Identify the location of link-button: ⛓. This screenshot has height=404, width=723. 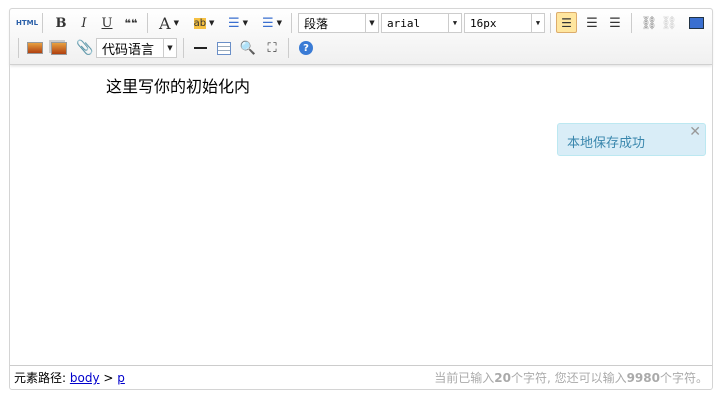
(649, 23).